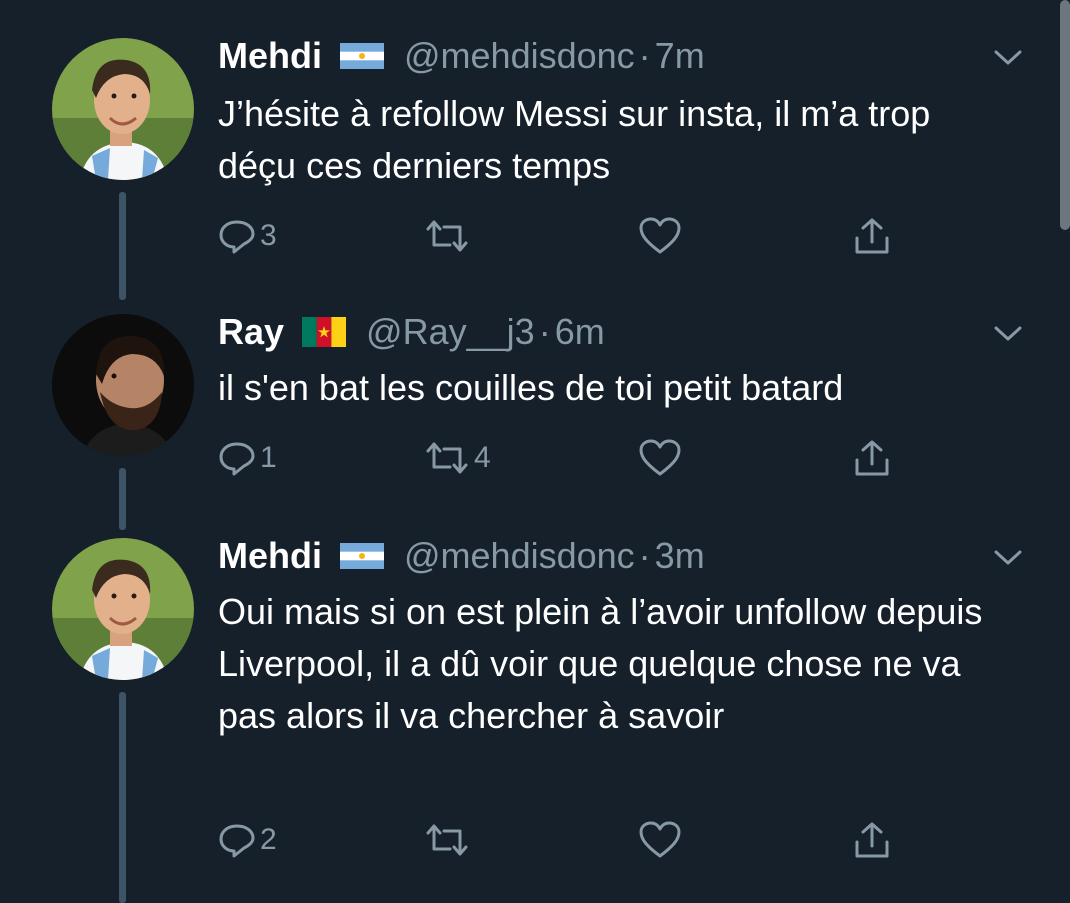  I want to click on scrollbar, so click(1065, 115).